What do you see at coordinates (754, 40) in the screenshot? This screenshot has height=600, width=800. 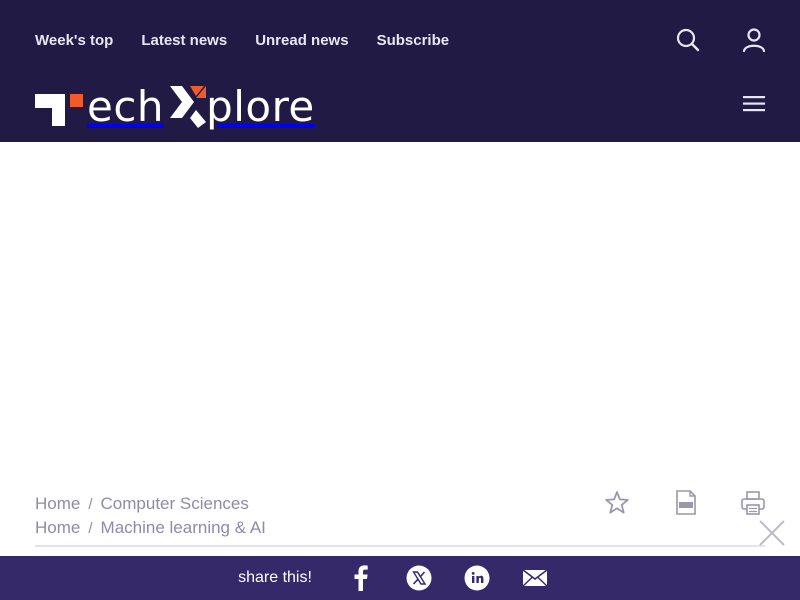 I see `user-icon` at bounding box center [754, 40].